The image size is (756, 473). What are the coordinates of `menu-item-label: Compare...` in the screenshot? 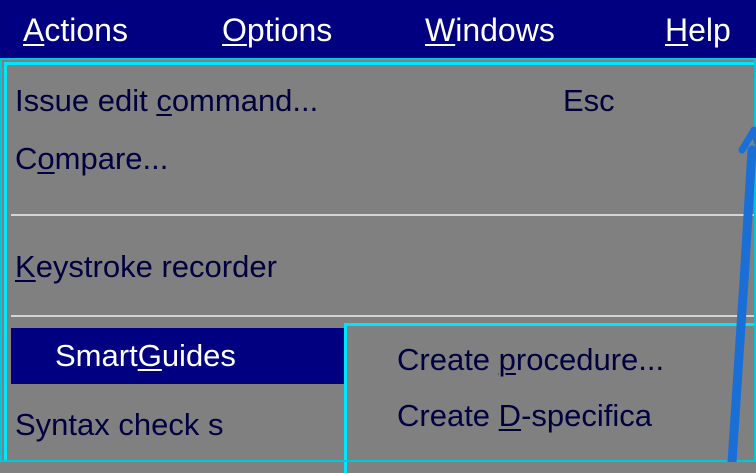 It's located at (92, 158).